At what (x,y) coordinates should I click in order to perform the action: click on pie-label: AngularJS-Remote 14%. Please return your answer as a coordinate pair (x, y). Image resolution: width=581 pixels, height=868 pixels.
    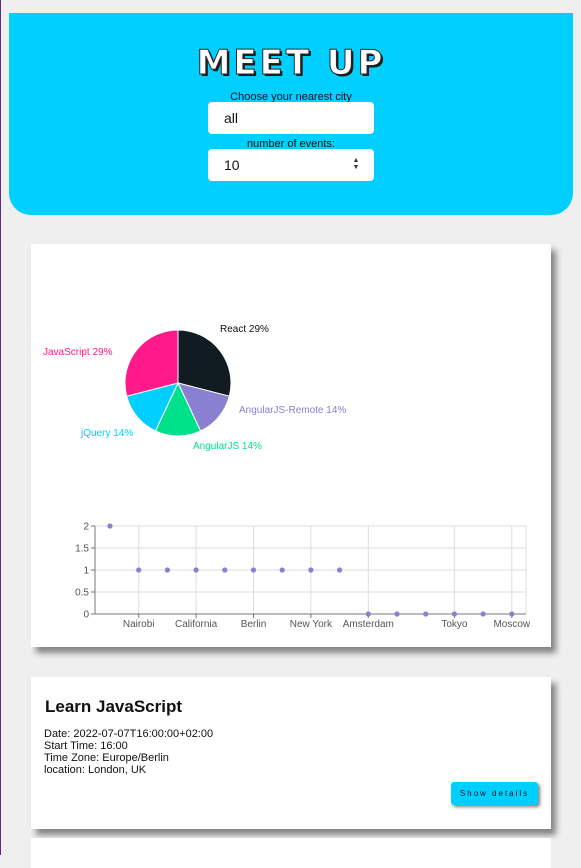
    Looking at the image, I should click on (292, 410).